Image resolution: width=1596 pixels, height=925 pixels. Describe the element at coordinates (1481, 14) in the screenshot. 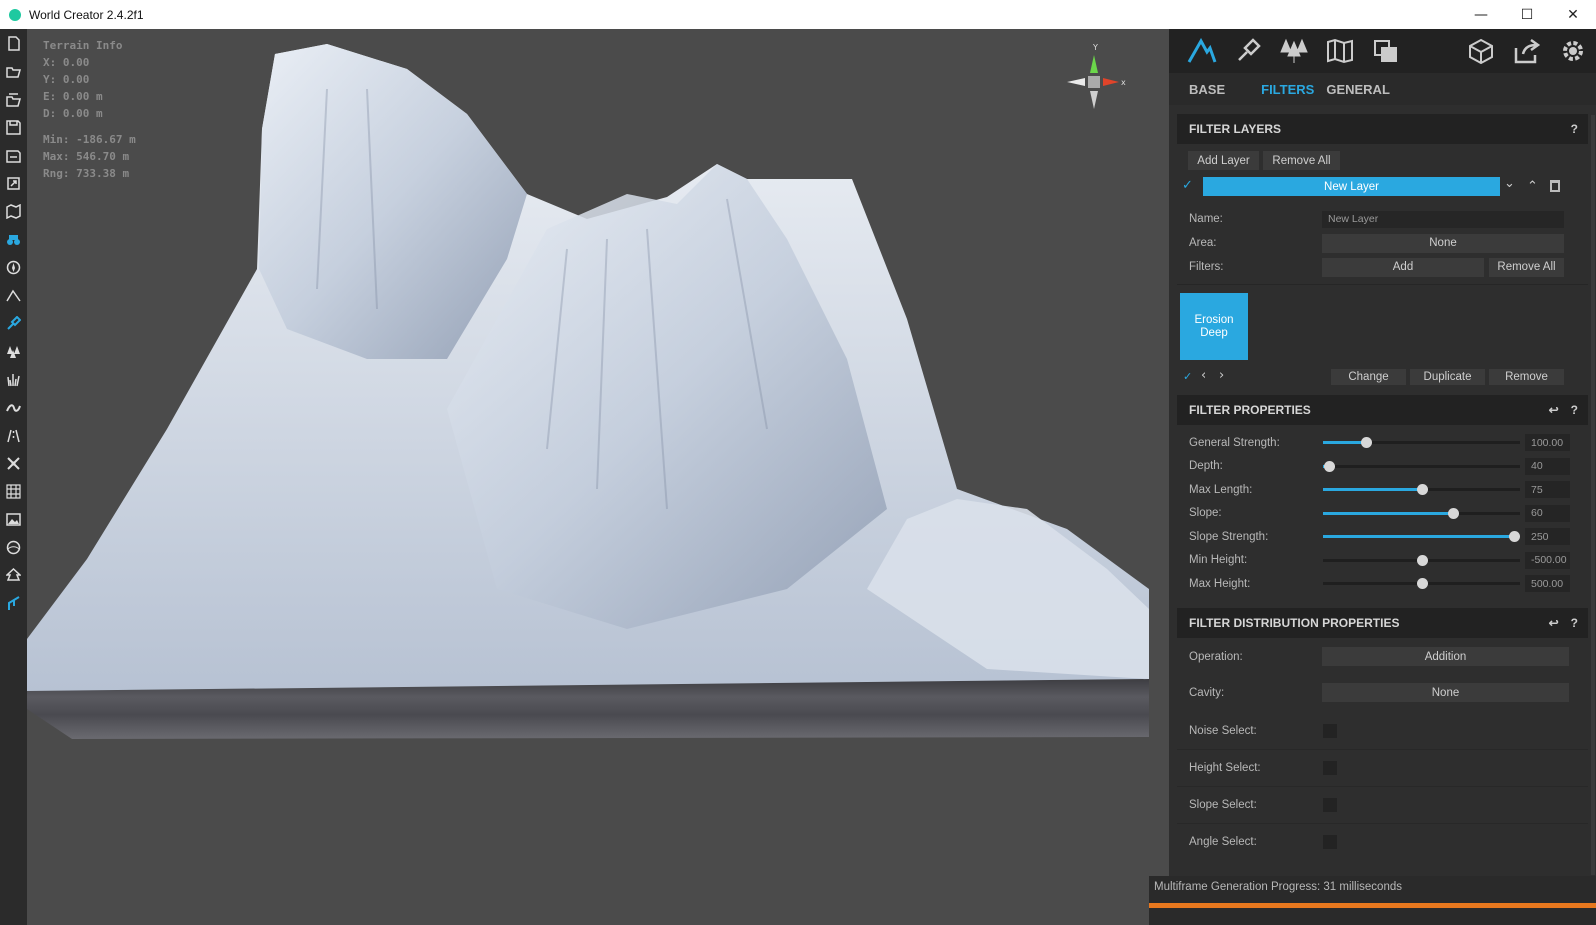

I see `minimize-button: —` at that location.